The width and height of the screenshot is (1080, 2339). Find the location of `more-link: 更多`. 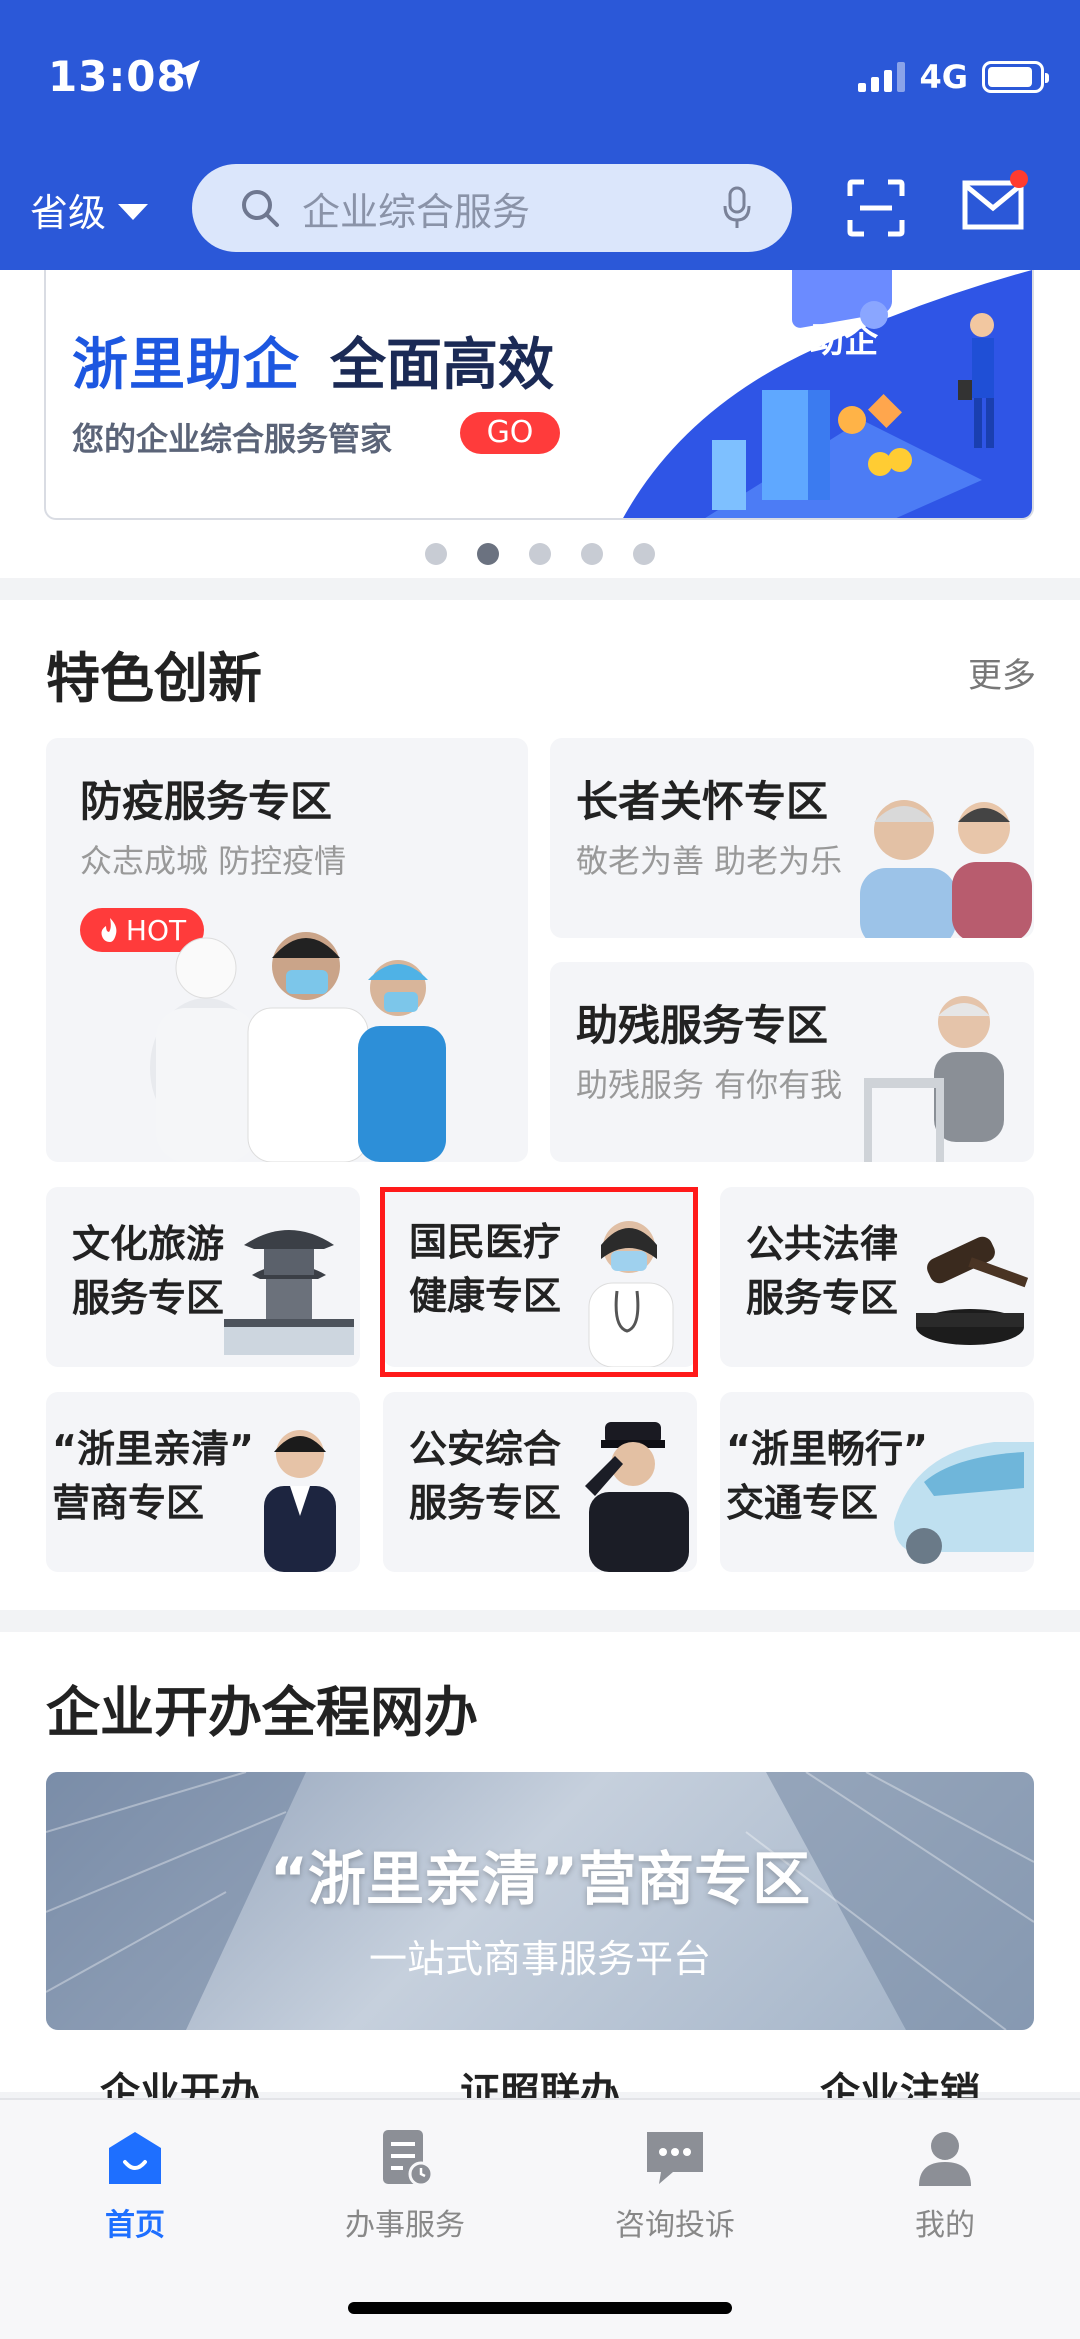

more-link: 更多 is located at coordinates (1002, 672).